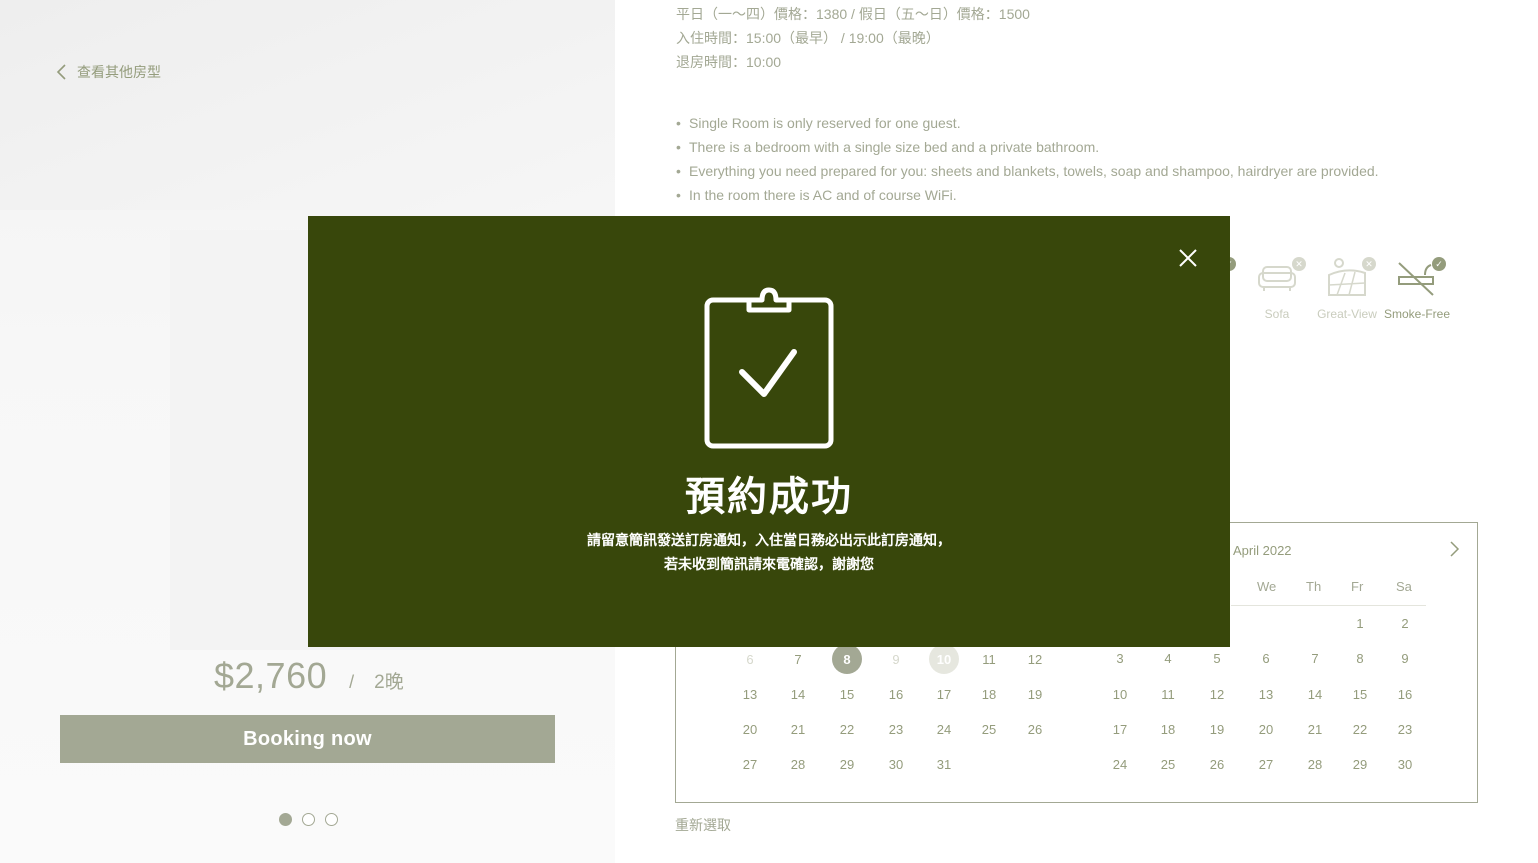 This screenshot has height=863, width=1538. Describe the element at coordinates (1262, 550) in the screenshot. I see `right-month-title: April 2022` at that location.